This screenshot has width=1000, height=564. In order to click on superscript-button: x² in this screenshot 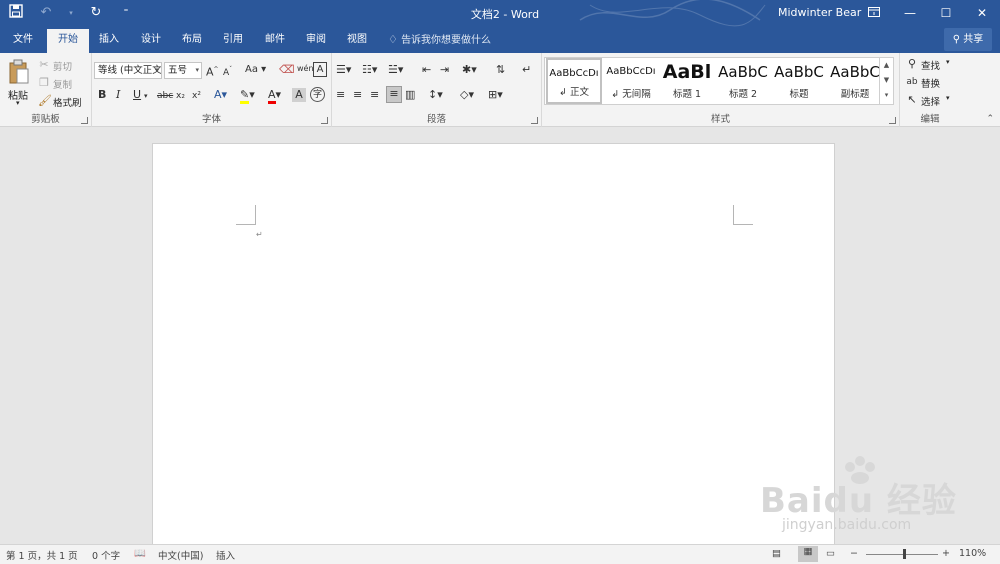, I will do `click(196, 96)`.